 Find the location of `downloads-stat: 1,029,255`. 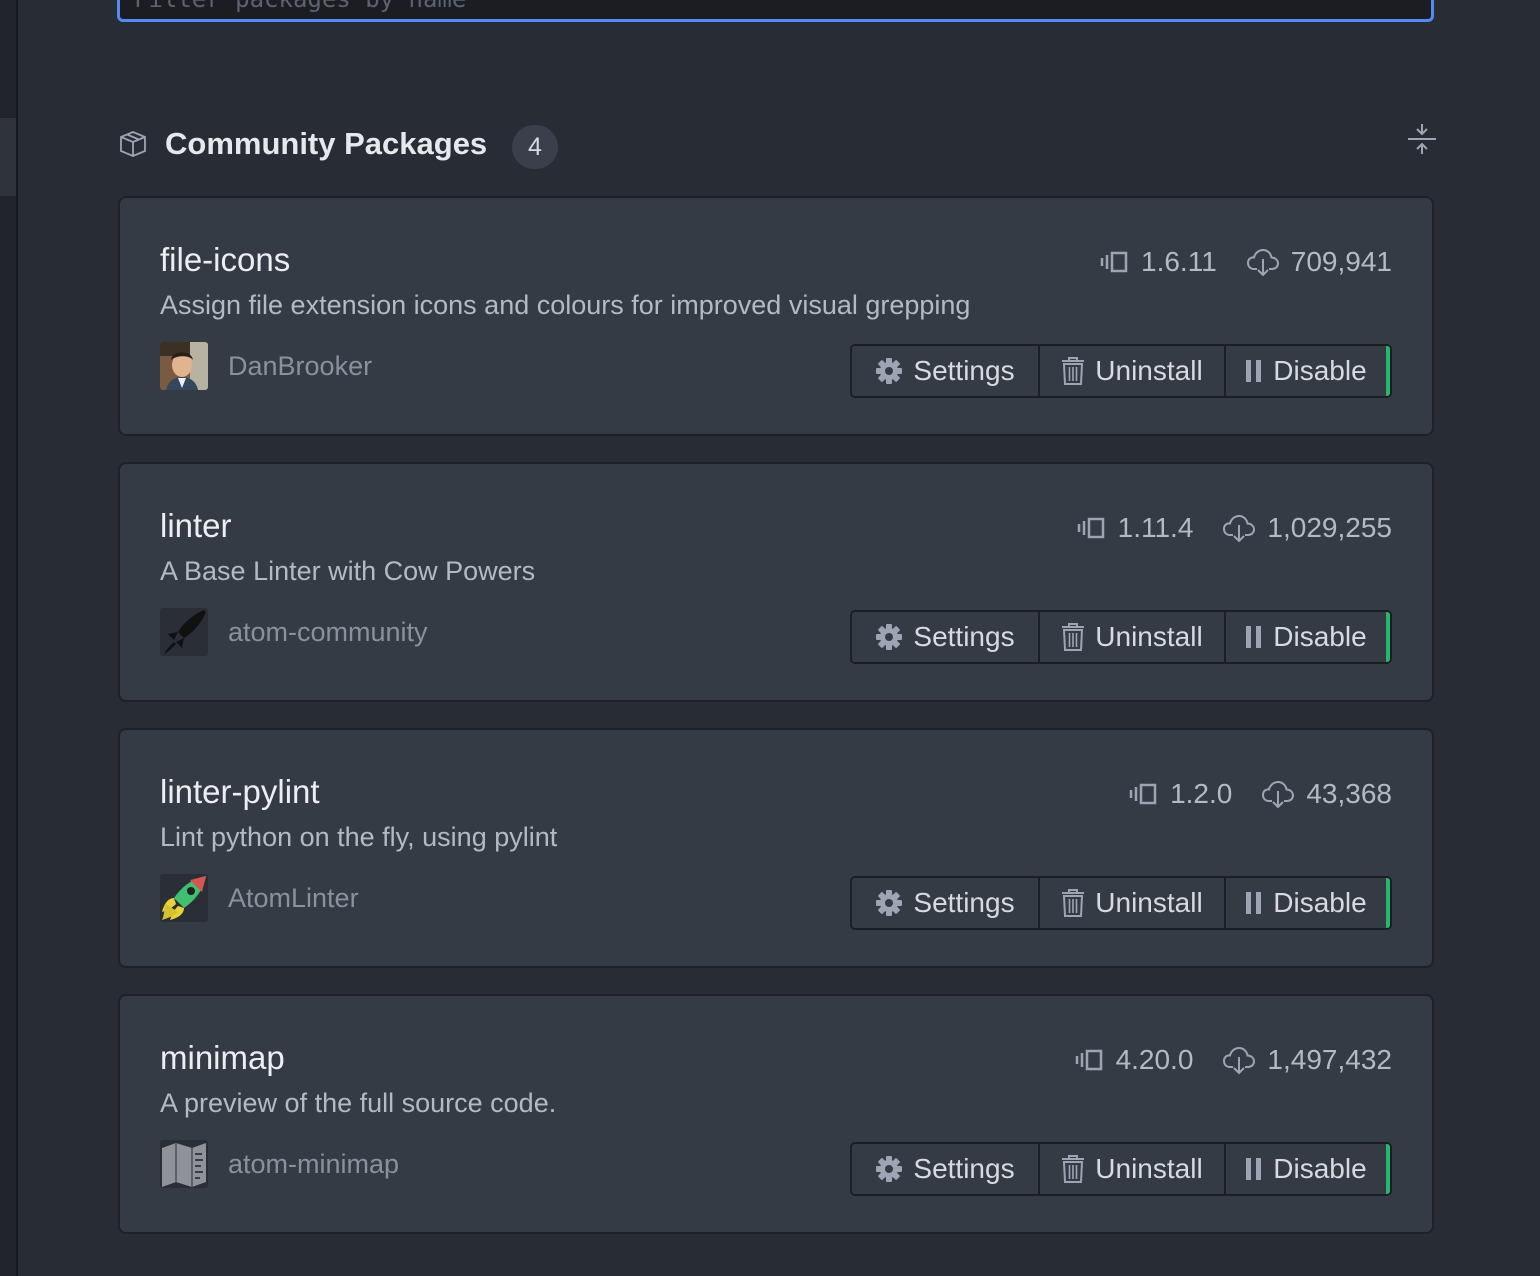

downloads-stat: 1,029,255 is located at coordinates (1307, 528).